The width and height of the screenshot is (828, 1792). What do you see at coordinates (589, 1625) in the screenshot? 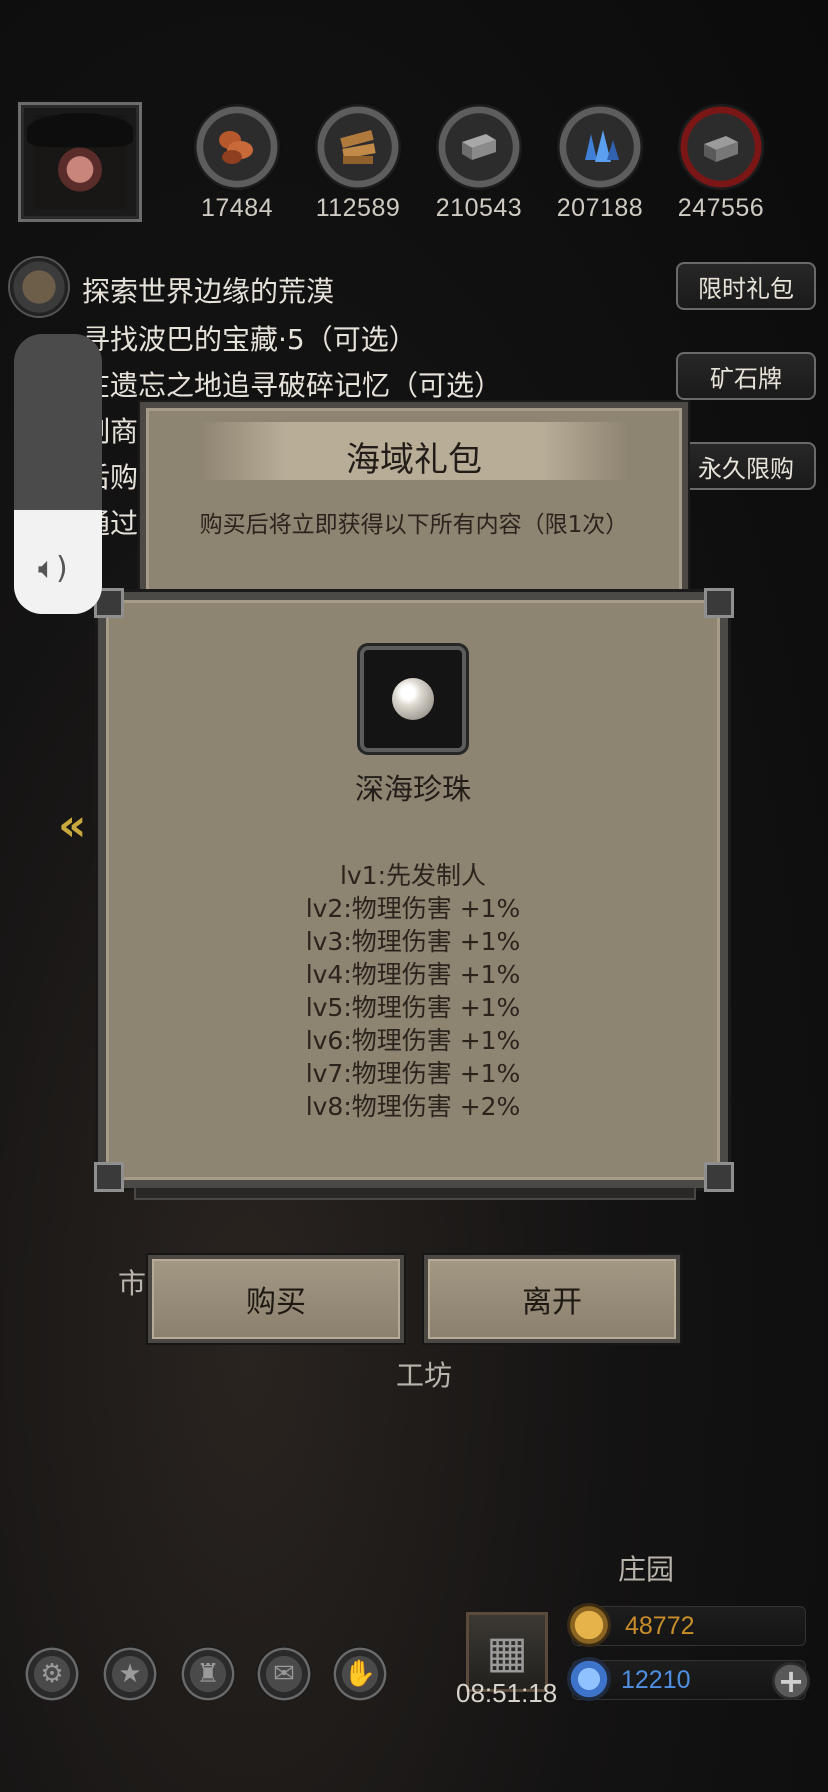
I see `gold-coin-icon` at bounding box center [589, 1625].